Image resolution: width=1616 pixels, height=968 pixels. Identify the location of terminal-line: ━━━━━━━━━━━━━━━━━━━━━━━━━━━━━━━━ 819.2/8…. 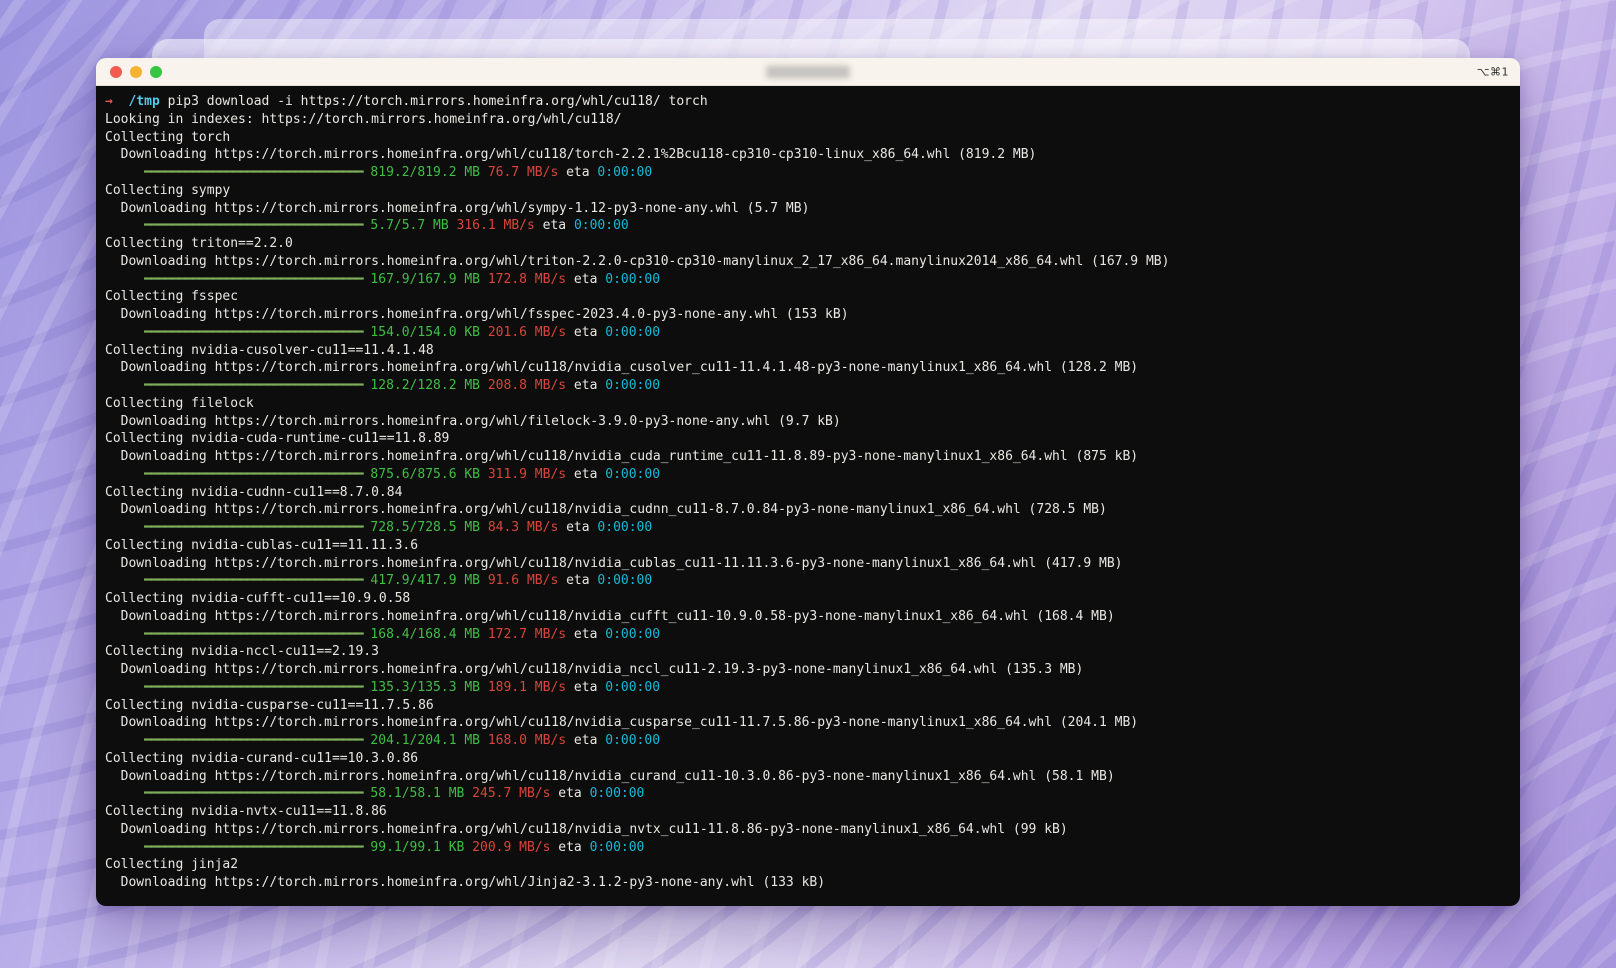
(398, 172).